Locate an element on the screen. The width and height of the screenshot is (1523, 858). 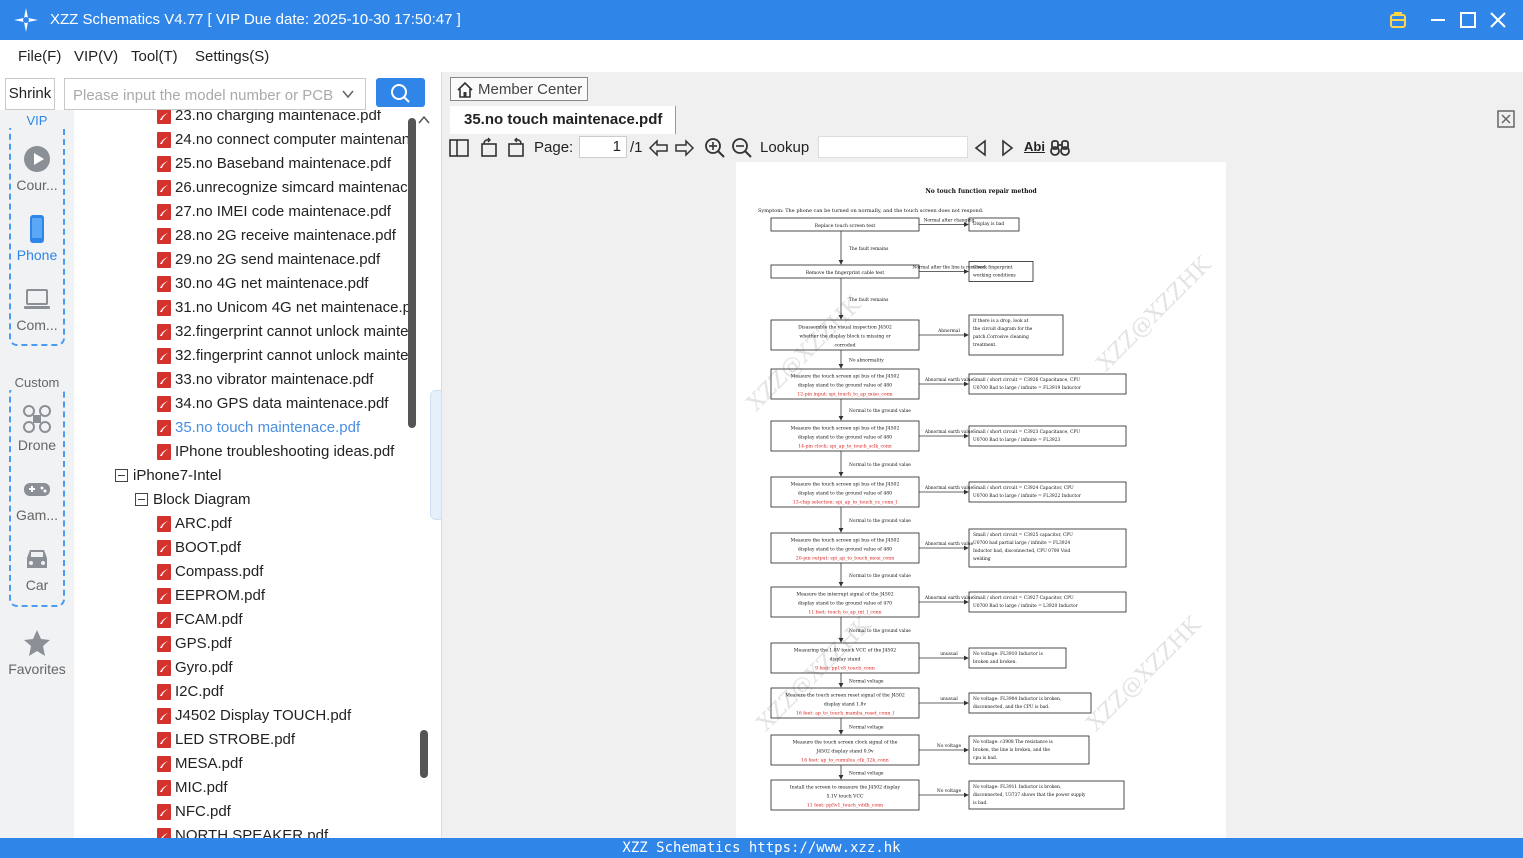
previous-page-icon is located at coordinates (659, 148).